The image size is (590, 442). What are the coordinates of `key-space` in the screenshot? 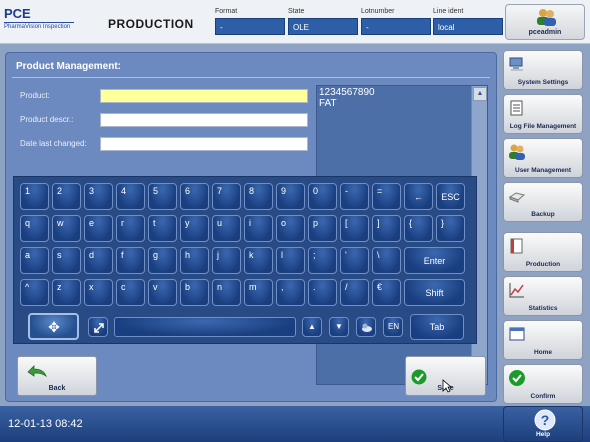 It's located at (205, 327).